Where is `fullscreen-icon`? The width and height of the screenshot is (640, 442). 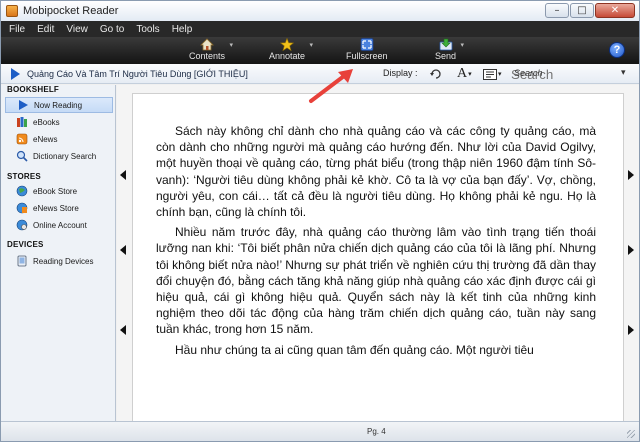
fullscreen-icon is located at coordinates (367, 44).